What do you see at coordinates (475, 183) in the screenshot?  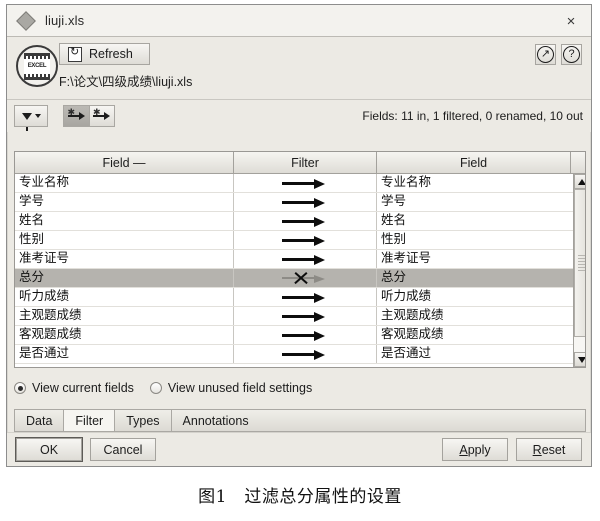 I see `field-out-cell: 专业名称` at bounding box center [475, 183].